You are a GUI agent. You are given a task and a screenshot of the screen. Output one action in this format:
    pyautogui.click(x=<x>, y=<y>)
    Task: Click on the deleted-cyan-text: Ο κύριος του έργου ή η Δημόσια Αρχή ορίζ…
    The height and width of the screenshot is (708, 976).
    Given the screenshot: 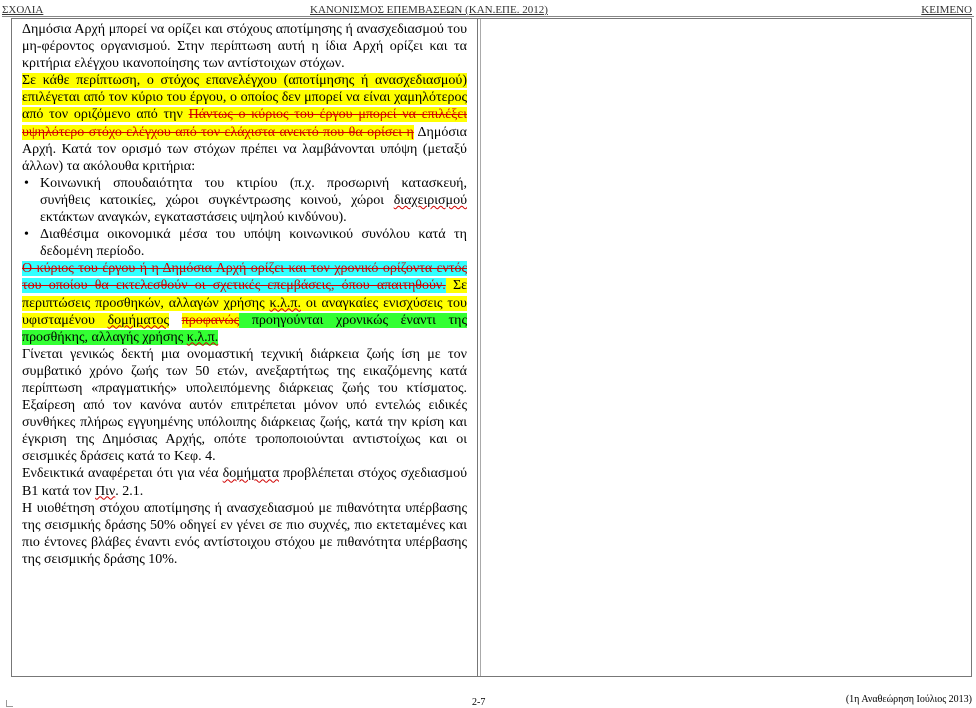 What is the action you would take?
    pyautogui.click(x=244, y=277)
    